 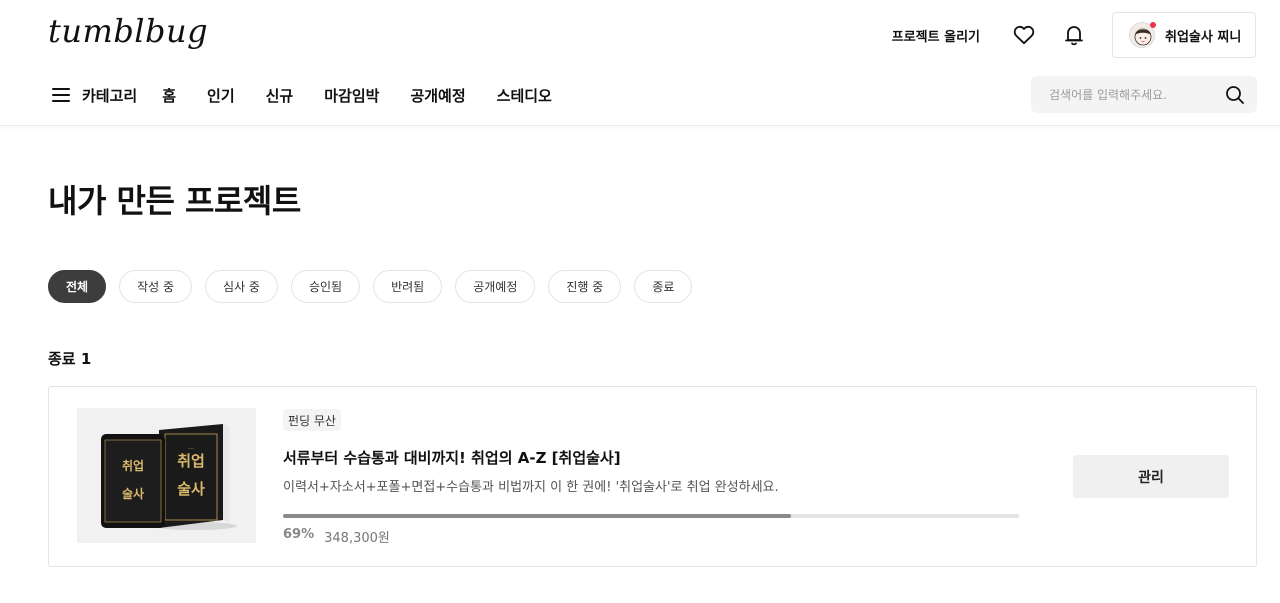 I want to click on funding-percent: 69%, so click(x=299, y=534).